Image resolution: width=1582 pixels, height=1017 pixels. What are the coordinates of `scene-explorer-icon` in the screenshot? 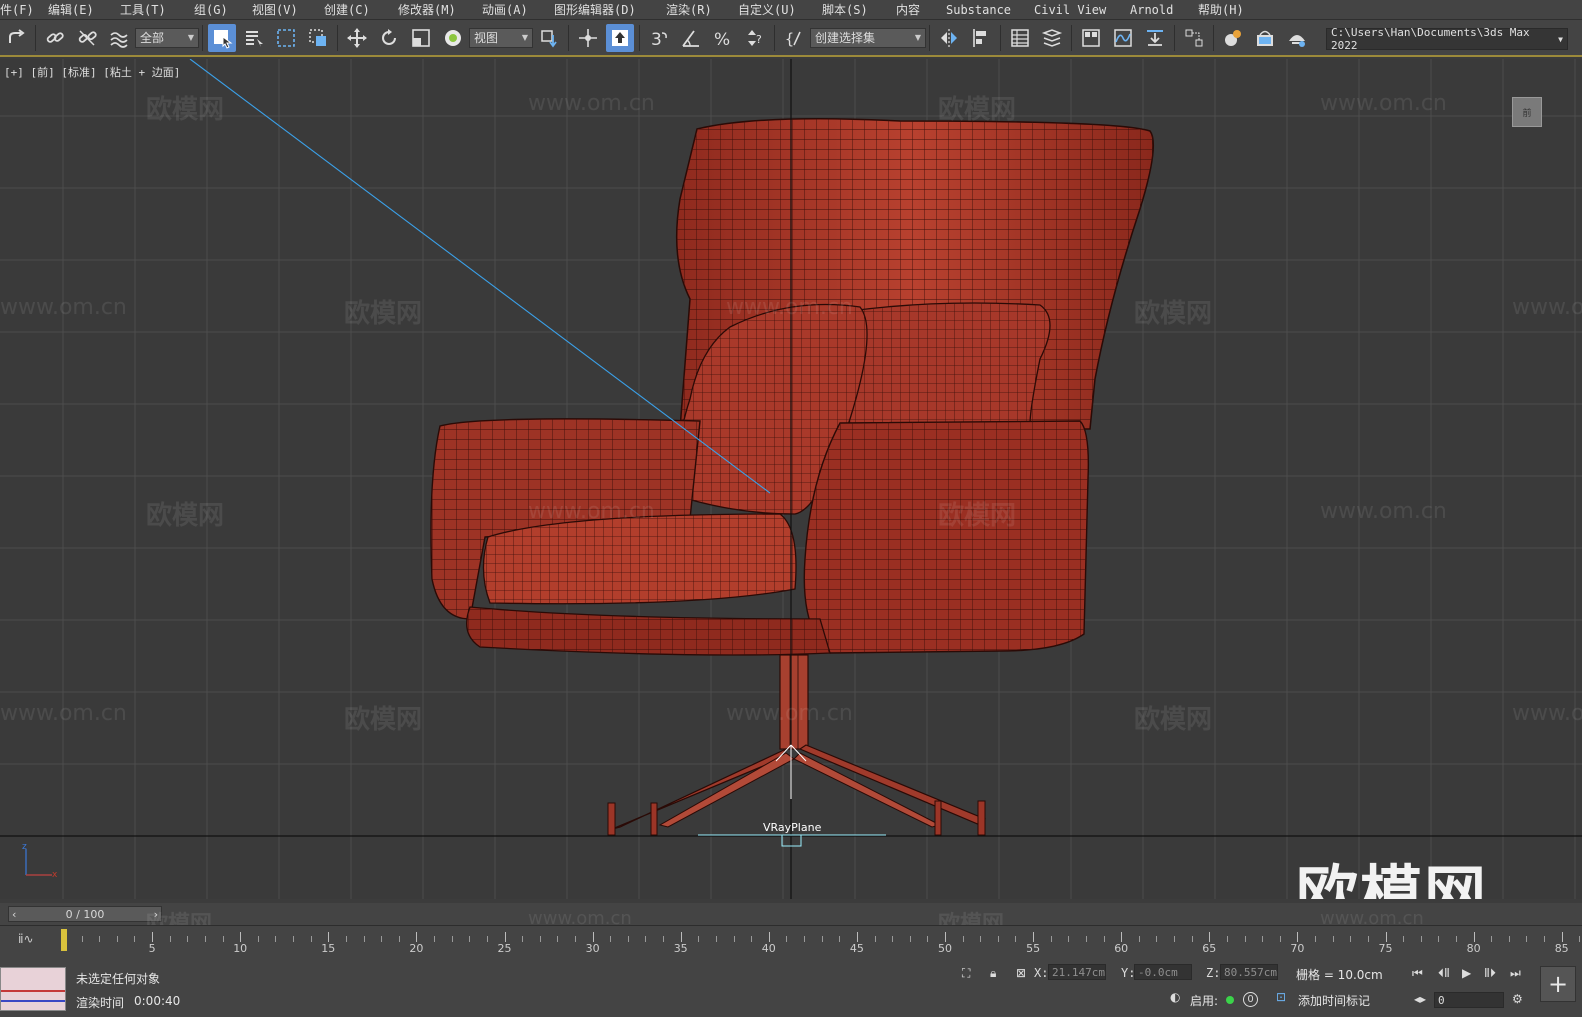 It's located at (1020, 38).